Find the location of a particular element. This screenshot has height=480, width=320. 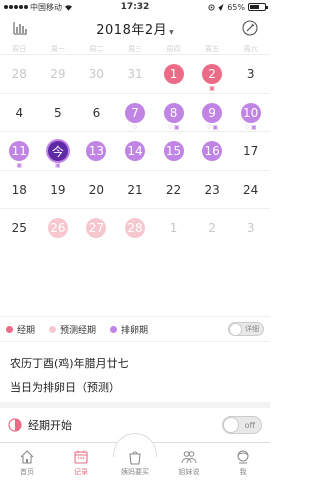

battery-icon is located at coordinates (258, 7).